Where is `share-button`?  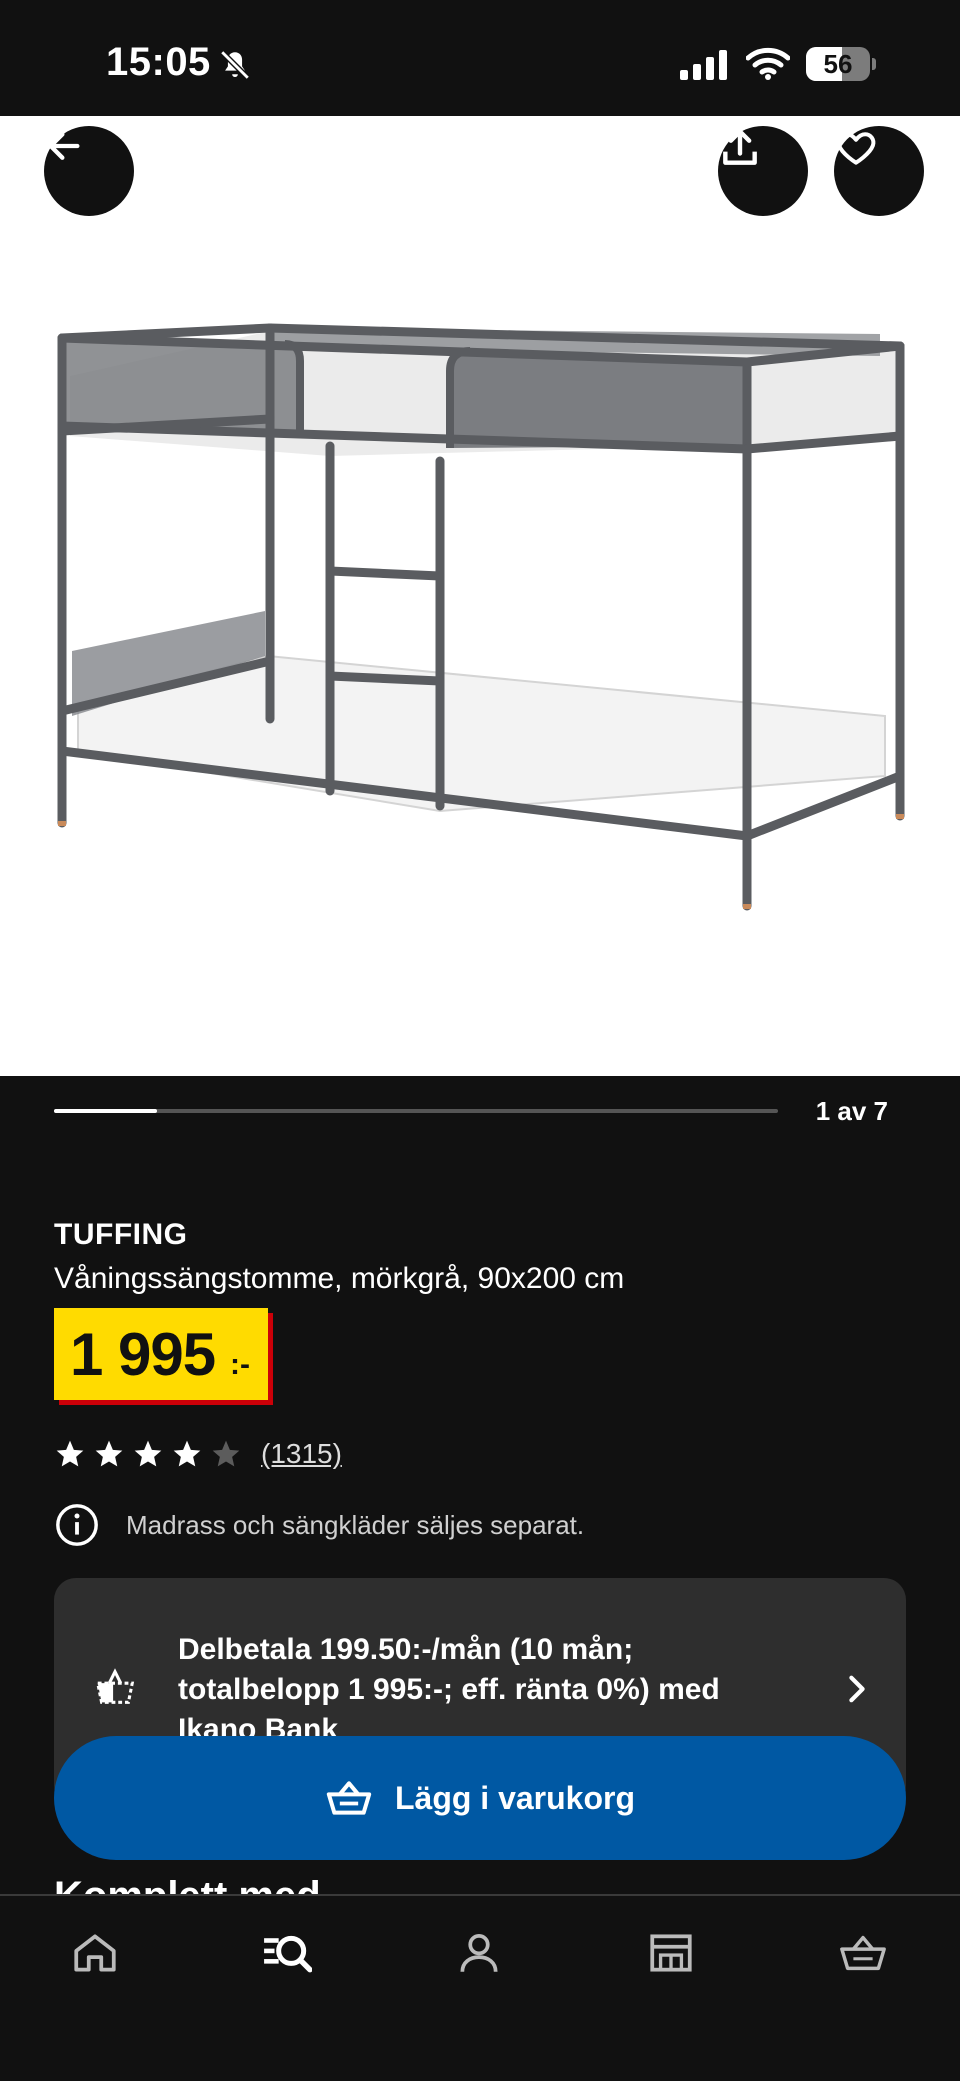 share-button is located at coordinates (763, 171).